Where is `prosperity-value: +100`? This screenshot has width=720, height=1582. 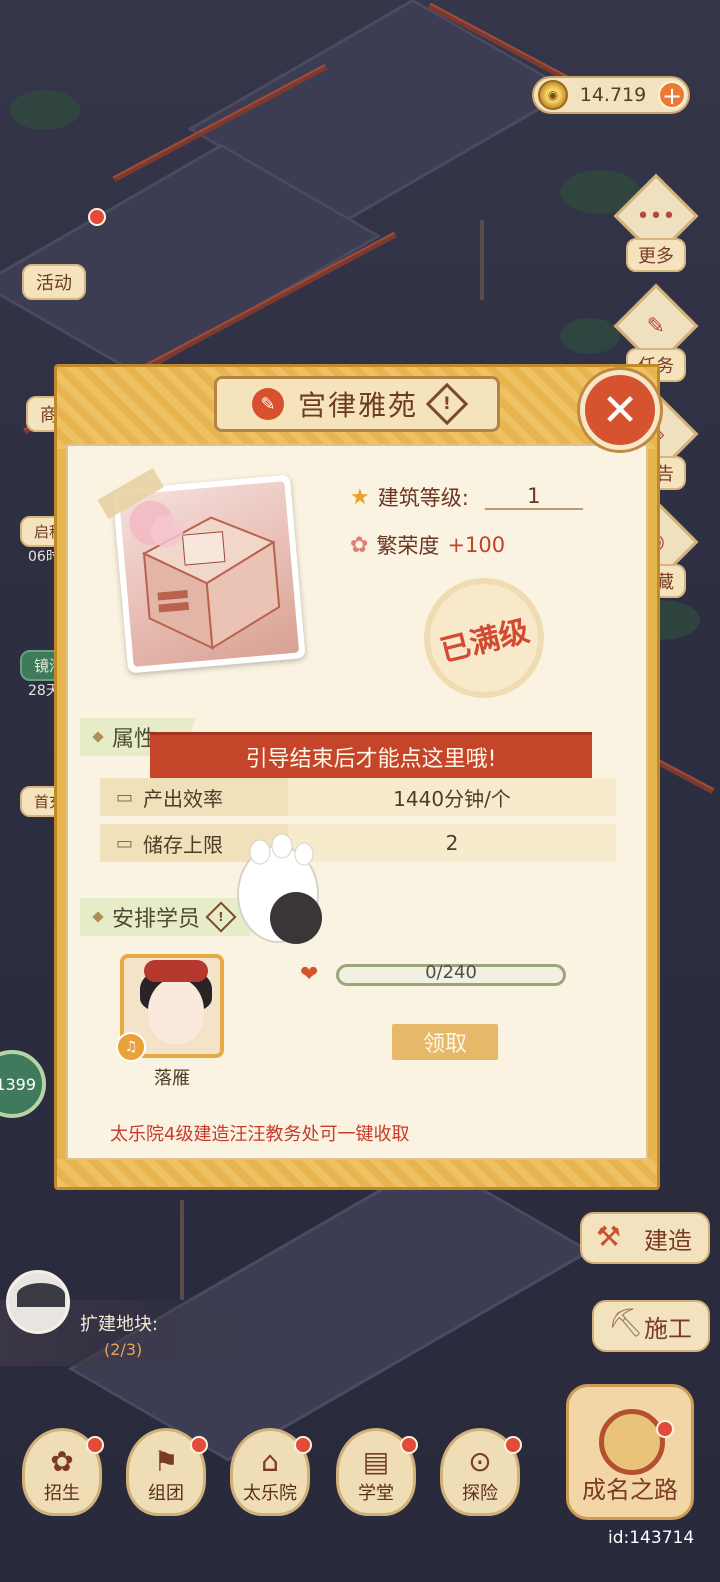 prosperity-value: +100 is located at coordinates (476, 545).